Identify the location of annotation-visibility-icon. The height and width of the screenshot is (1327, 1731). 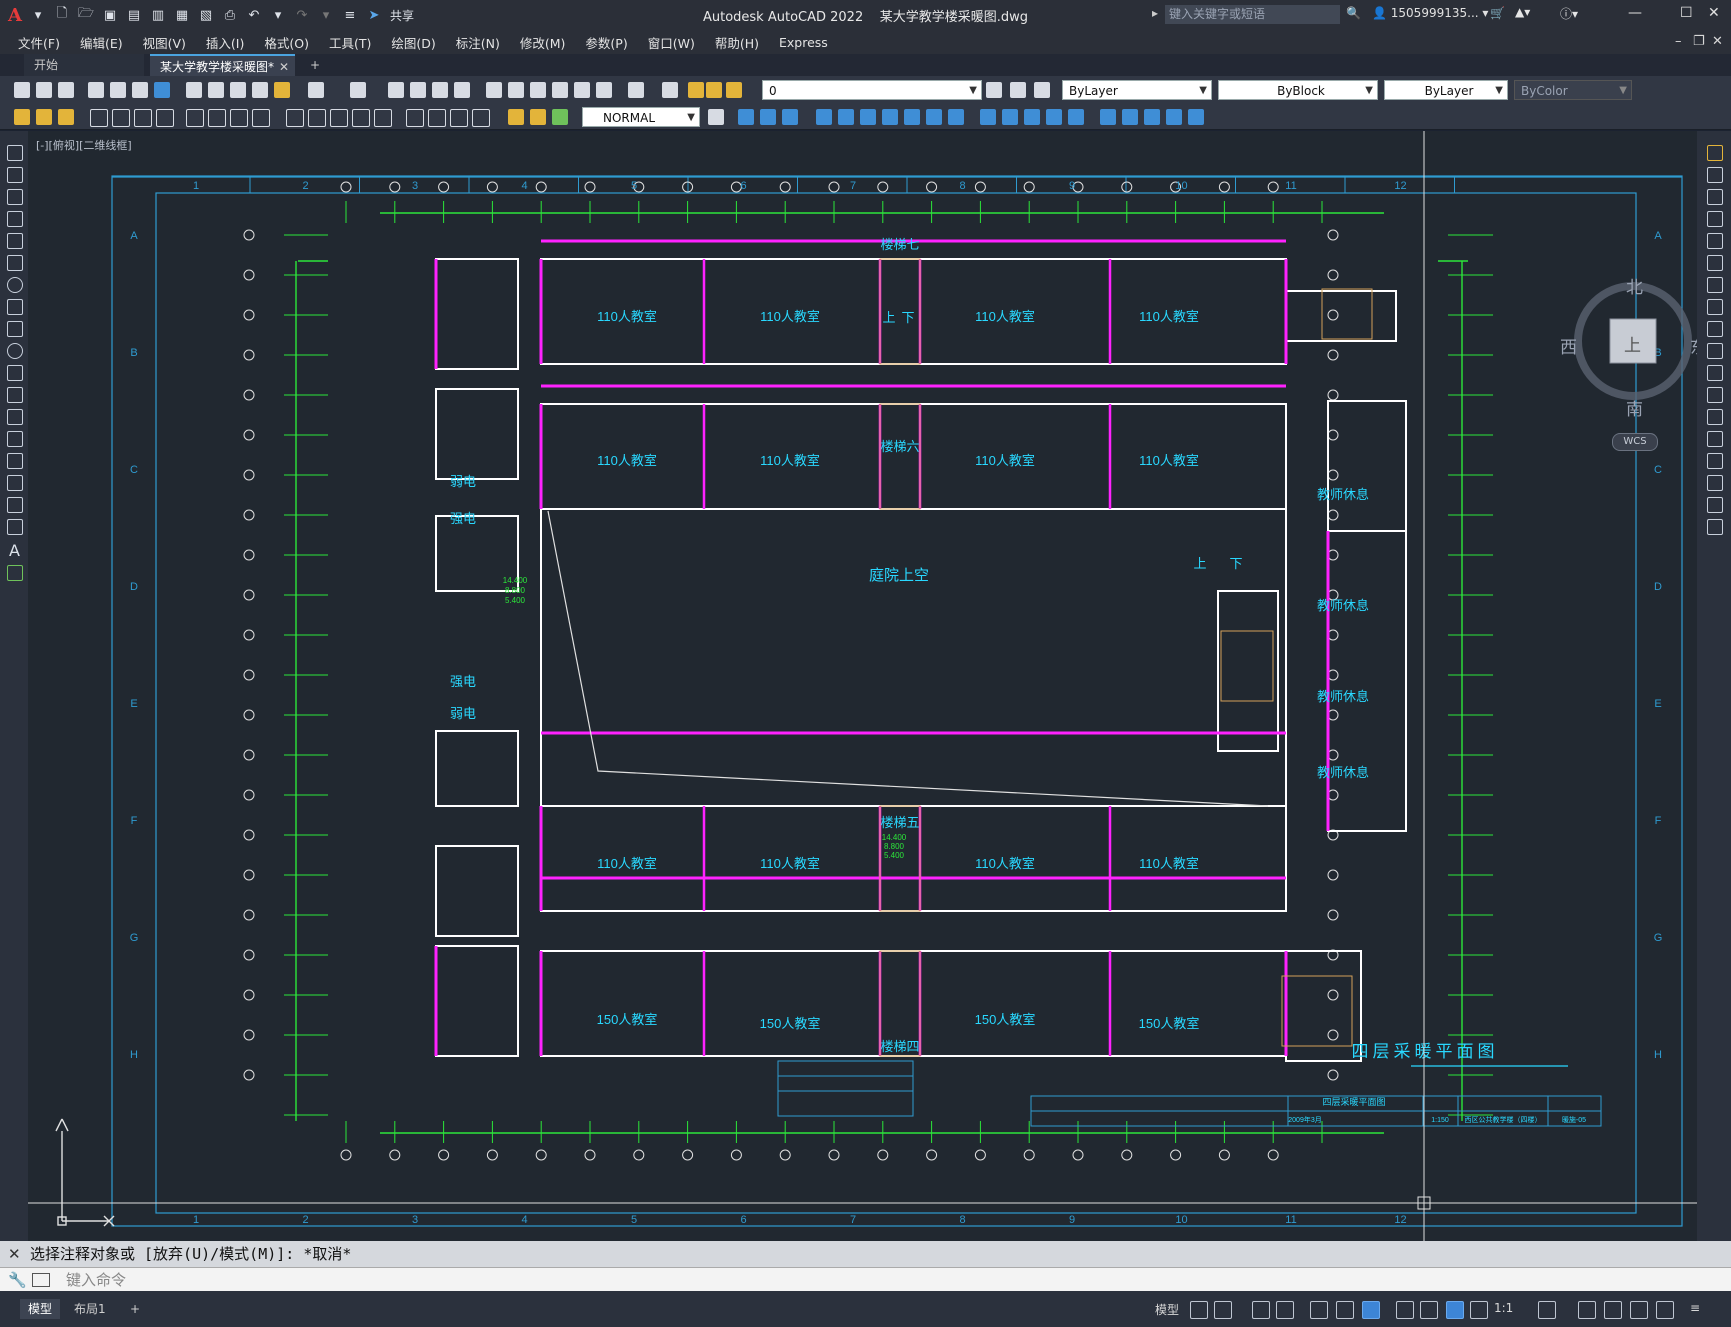
(1455, 1310).